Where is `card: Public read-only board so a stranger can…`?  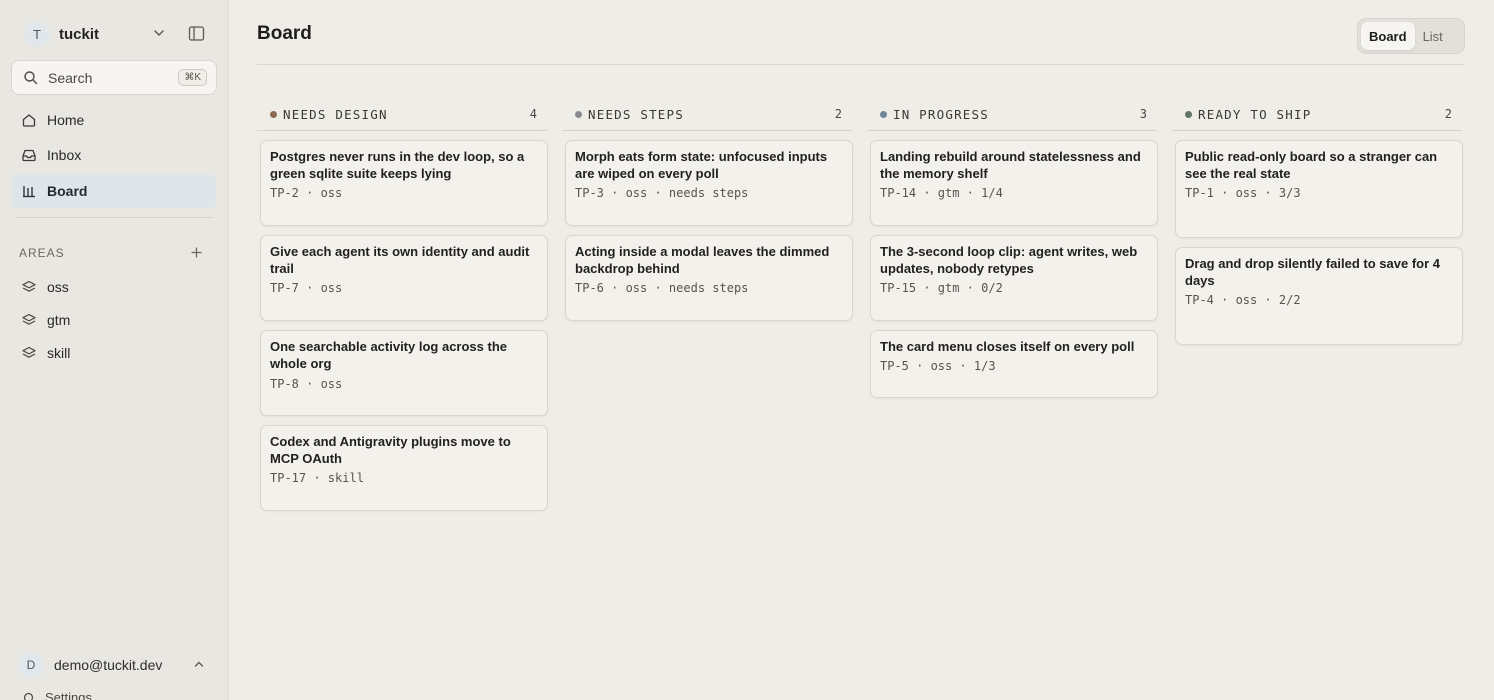
card: Public read-only board so a stranger can… is located at coordinates (1319, 189).